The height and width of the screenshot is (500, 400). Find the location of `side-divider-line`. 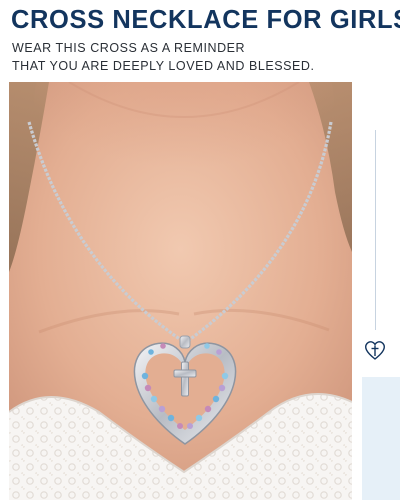

side-divider-line is located at coordinates (375, 230).